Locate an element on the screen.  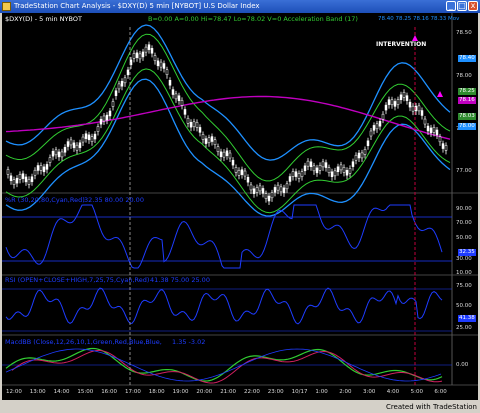
time-axis-label: 18:00 is located at coordinates (156, 392).